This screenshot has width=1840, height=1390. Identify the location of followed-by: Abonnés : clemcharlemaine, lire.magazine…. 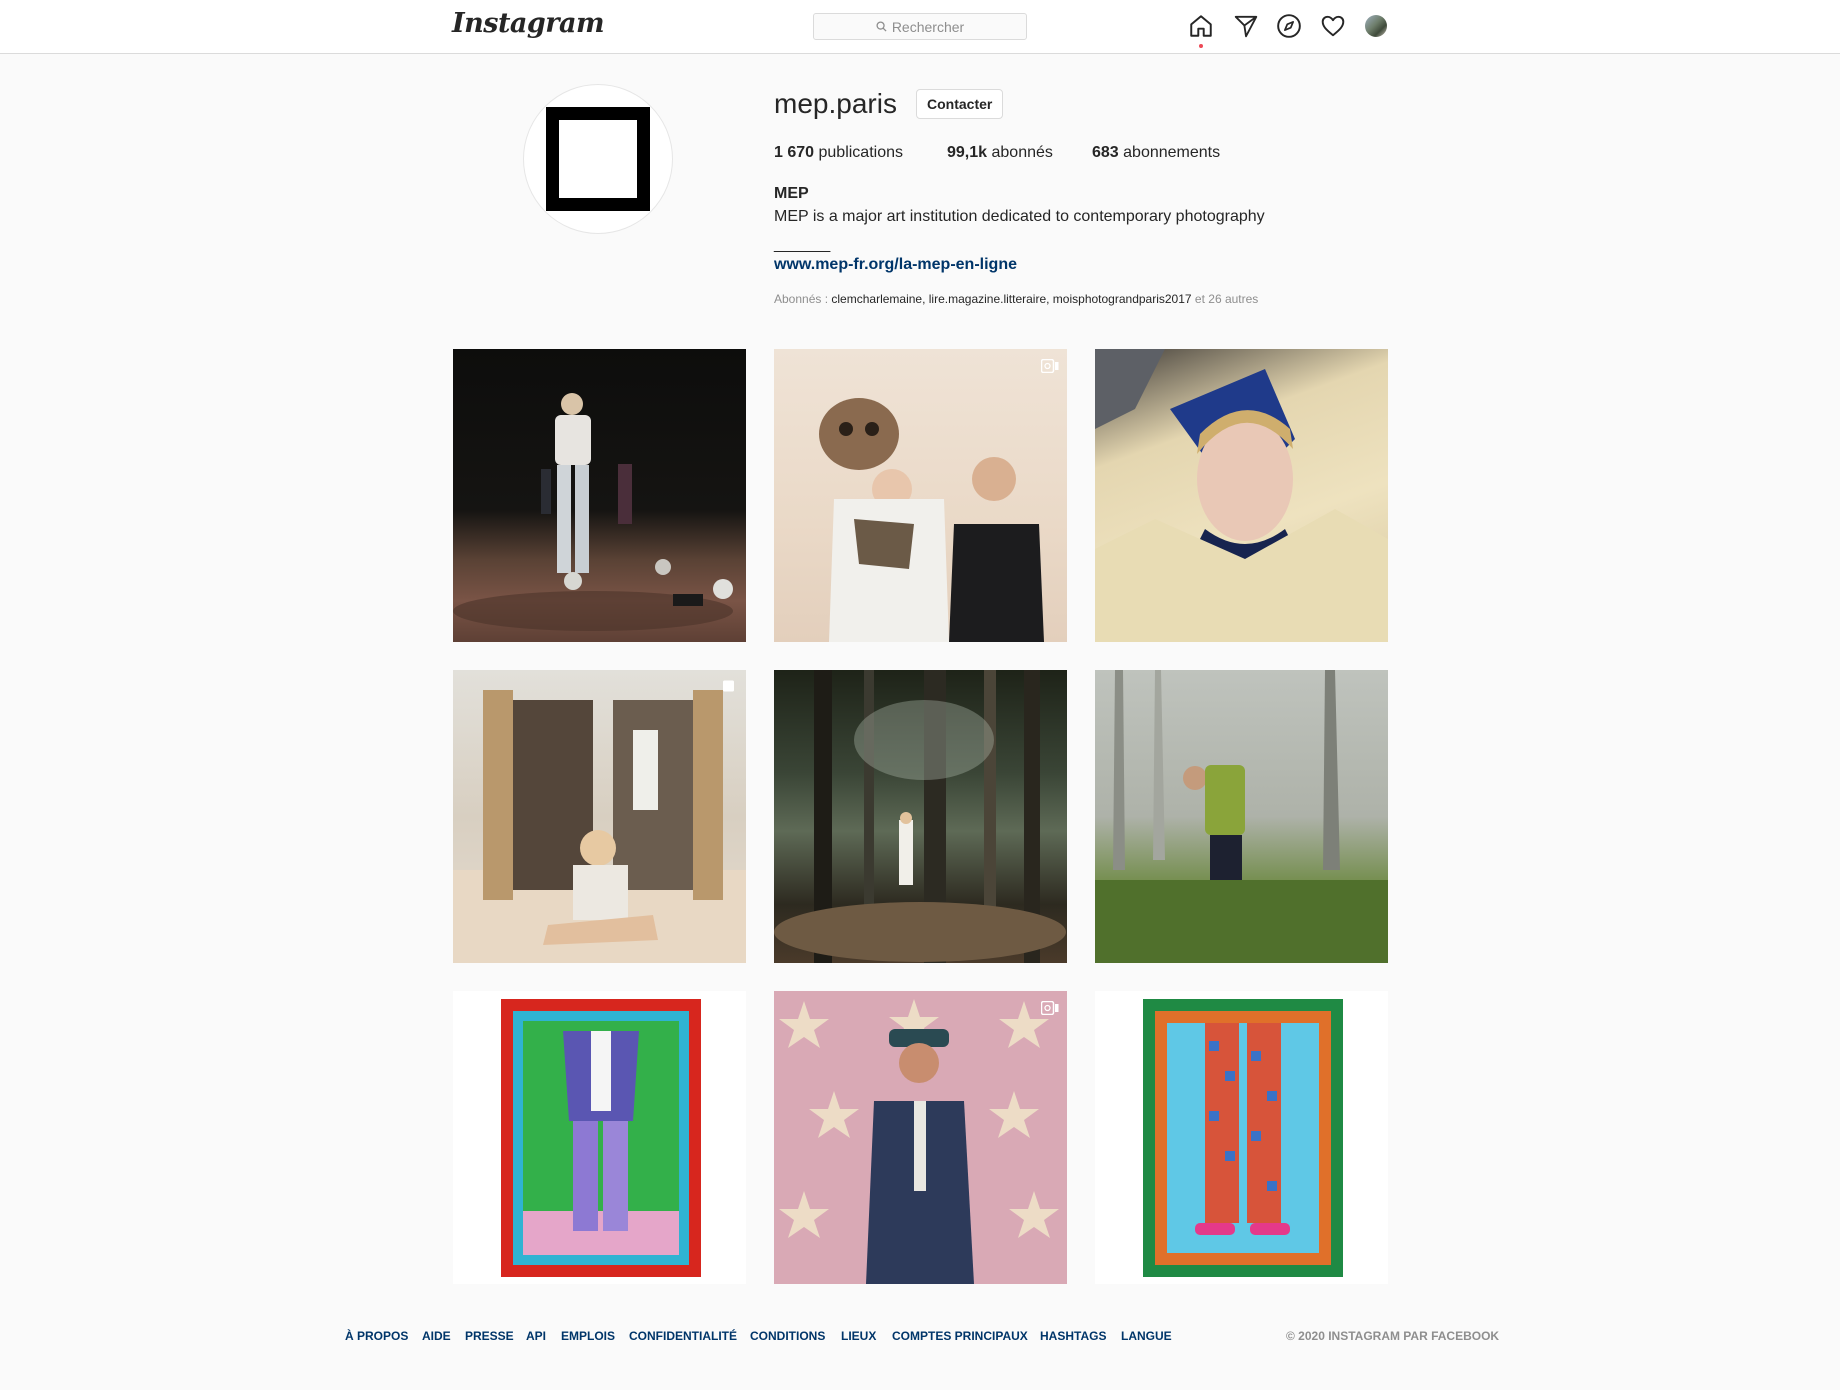
(1016, 299).